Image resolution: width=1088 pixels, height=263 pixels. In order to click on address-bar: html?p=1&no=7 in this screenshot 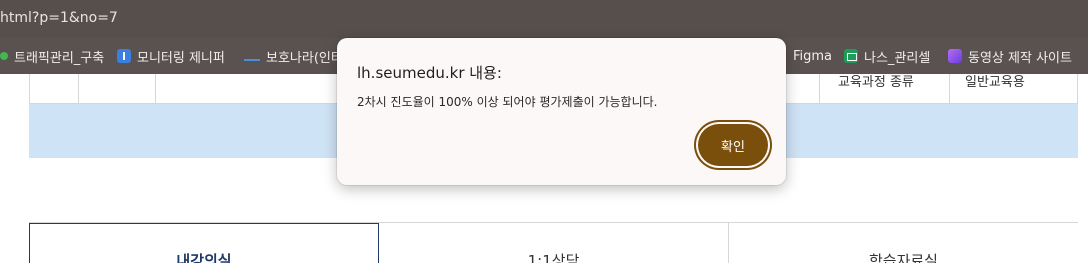, I will do `click(544, 19)`.